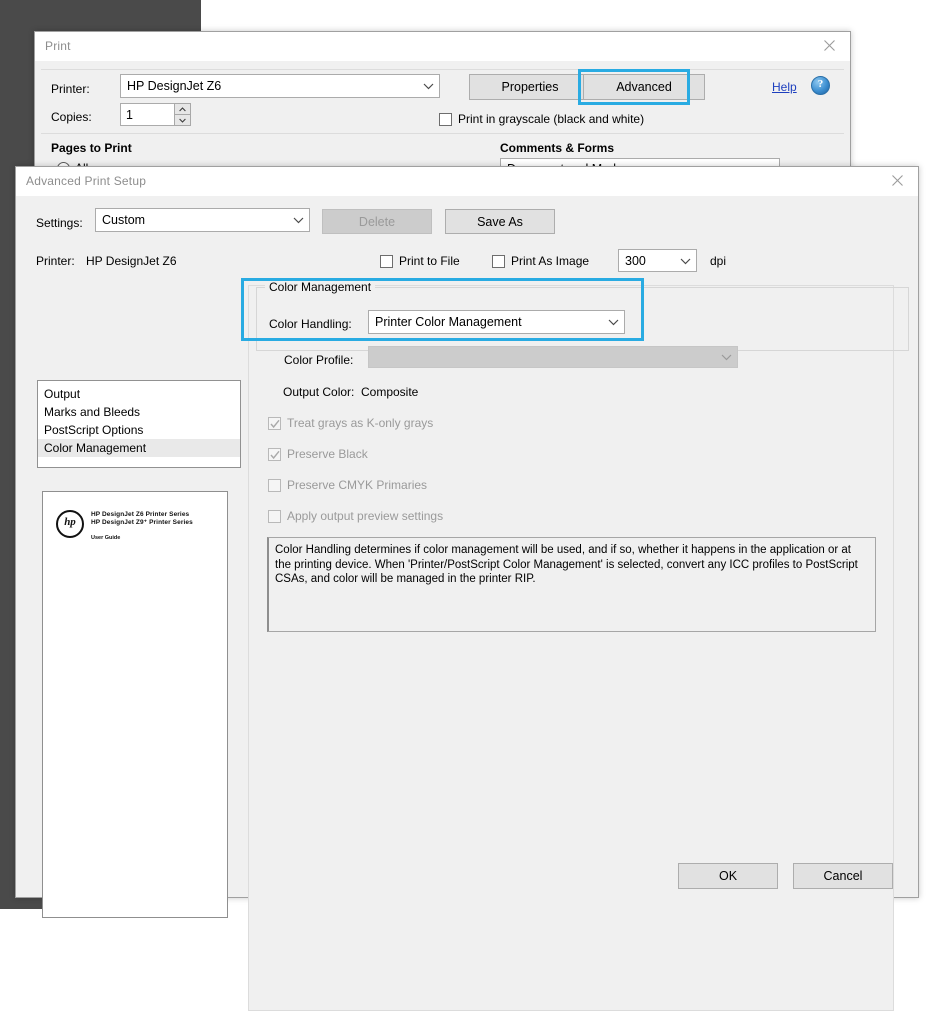 The height and width of the screenshot is (1011, 931). I want to click on settings-select: Custom, so click(202, 220).